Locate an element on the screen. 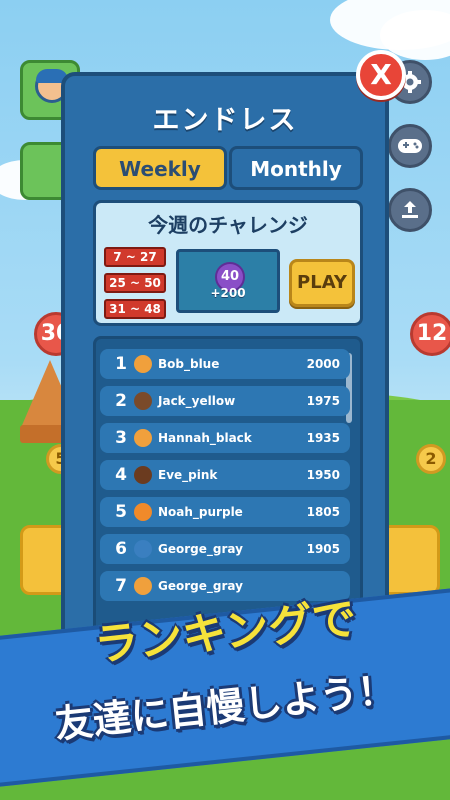  background-bubble-right: 12 is located at coordinates (430, 334).